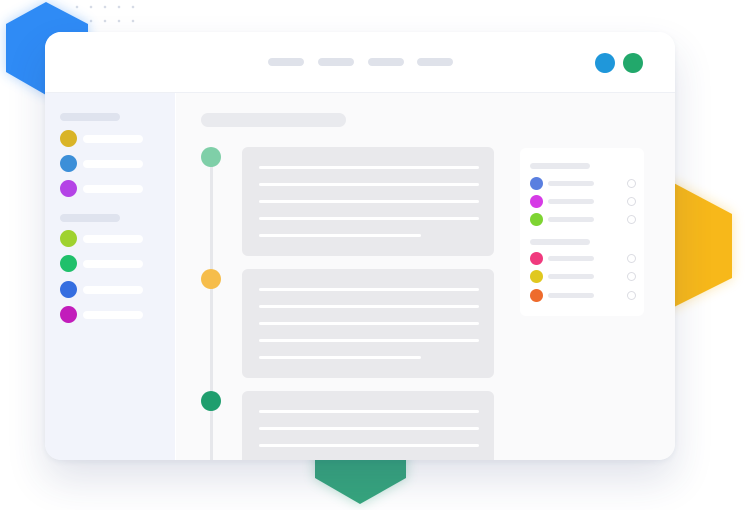 The width and height of the screenshot is (753, 510). I want to click on green-control-button, so click(633, 63).